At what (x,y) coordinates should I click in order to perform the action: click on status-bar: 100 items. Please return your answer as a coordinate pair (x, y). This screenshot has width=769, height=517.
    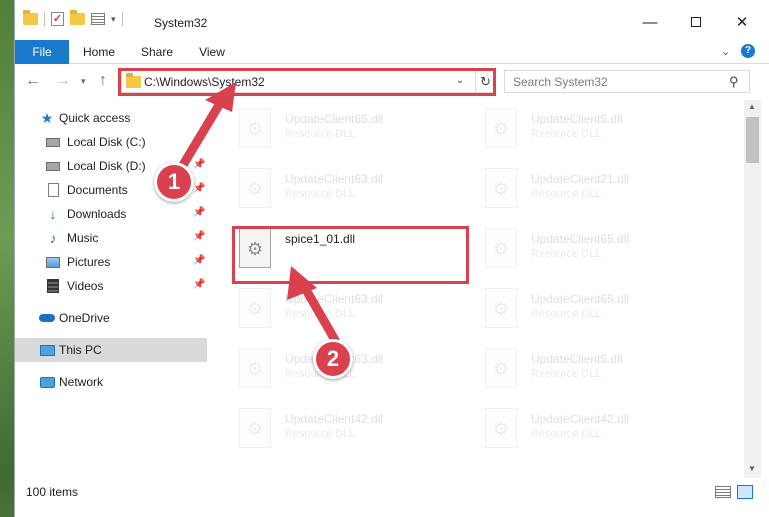
    Looking at the image, I should click on (392, 491).